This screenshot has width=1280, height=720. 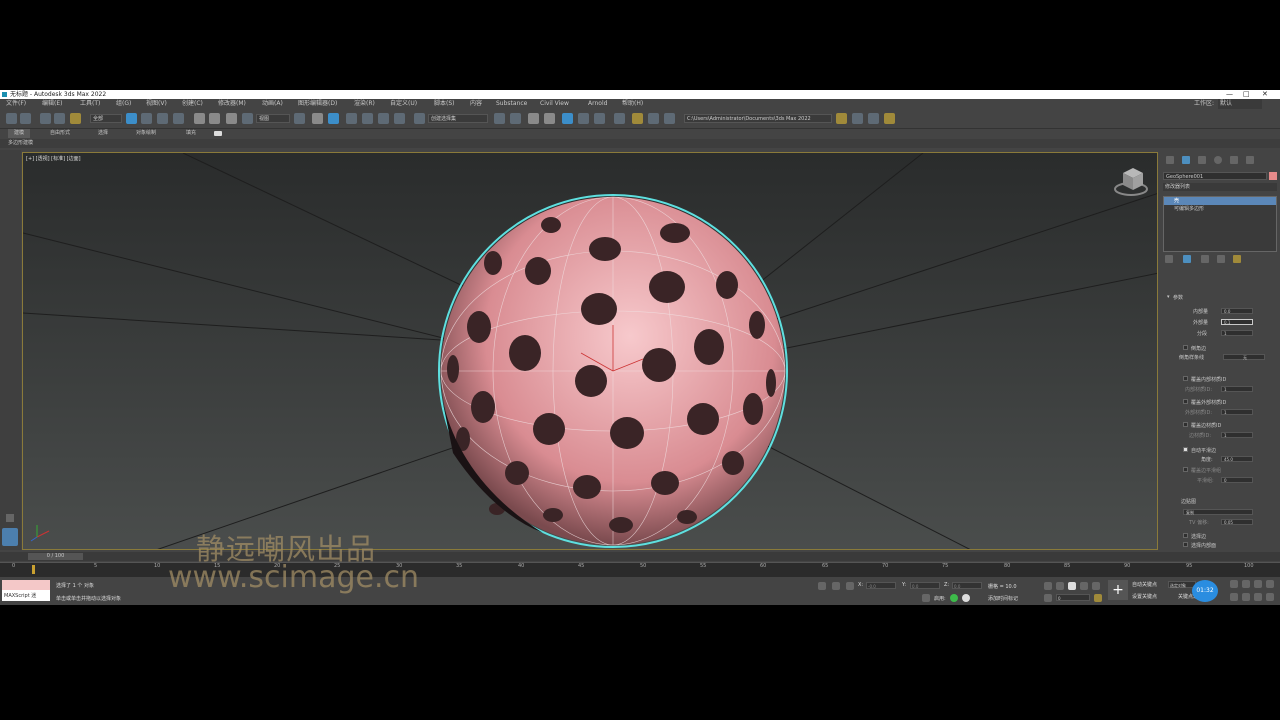 I want to click on select-object-icon, so click(x=131, y=118).